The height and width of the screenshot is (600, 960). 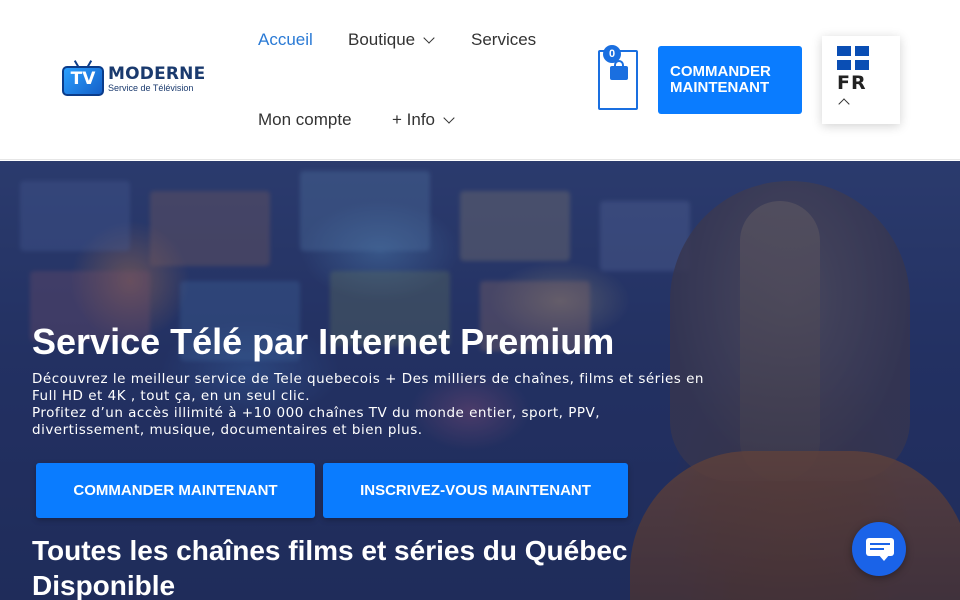 I want to click on nav-item-label: Accueil, so click(x=285, y=39).